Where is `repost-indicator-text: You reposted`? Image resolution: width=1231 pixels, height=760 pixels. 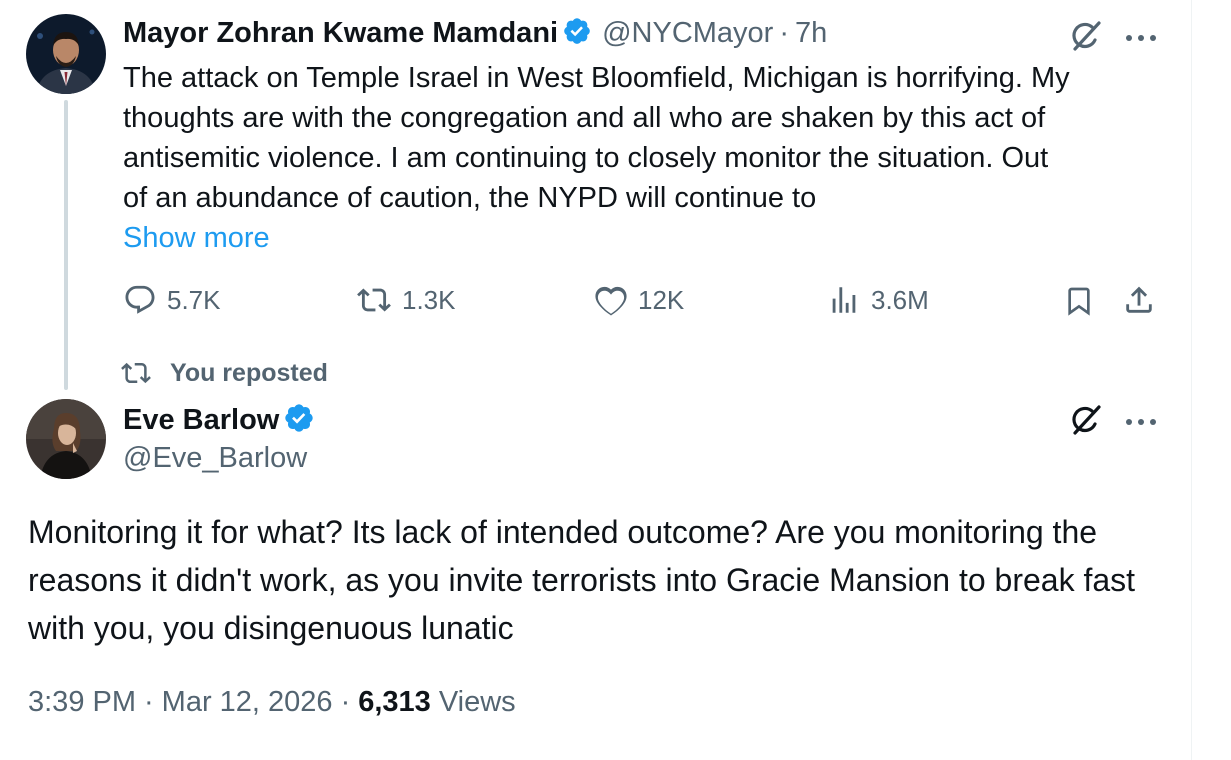 repost-indicator-text: You reposted is located at coordinates (249, 372).